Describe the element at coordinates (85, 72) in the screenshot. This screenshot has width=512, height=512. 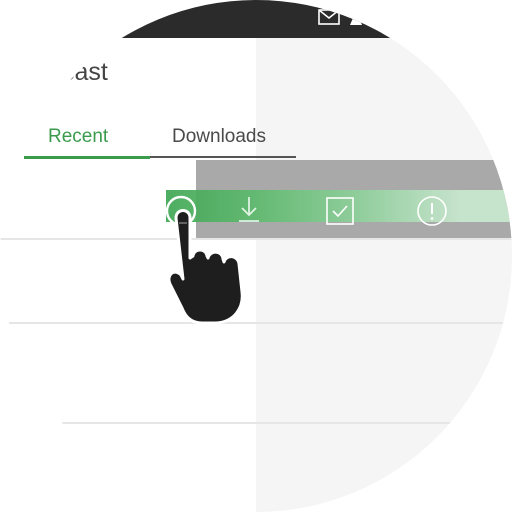
I see `page-title: cast` at that location.